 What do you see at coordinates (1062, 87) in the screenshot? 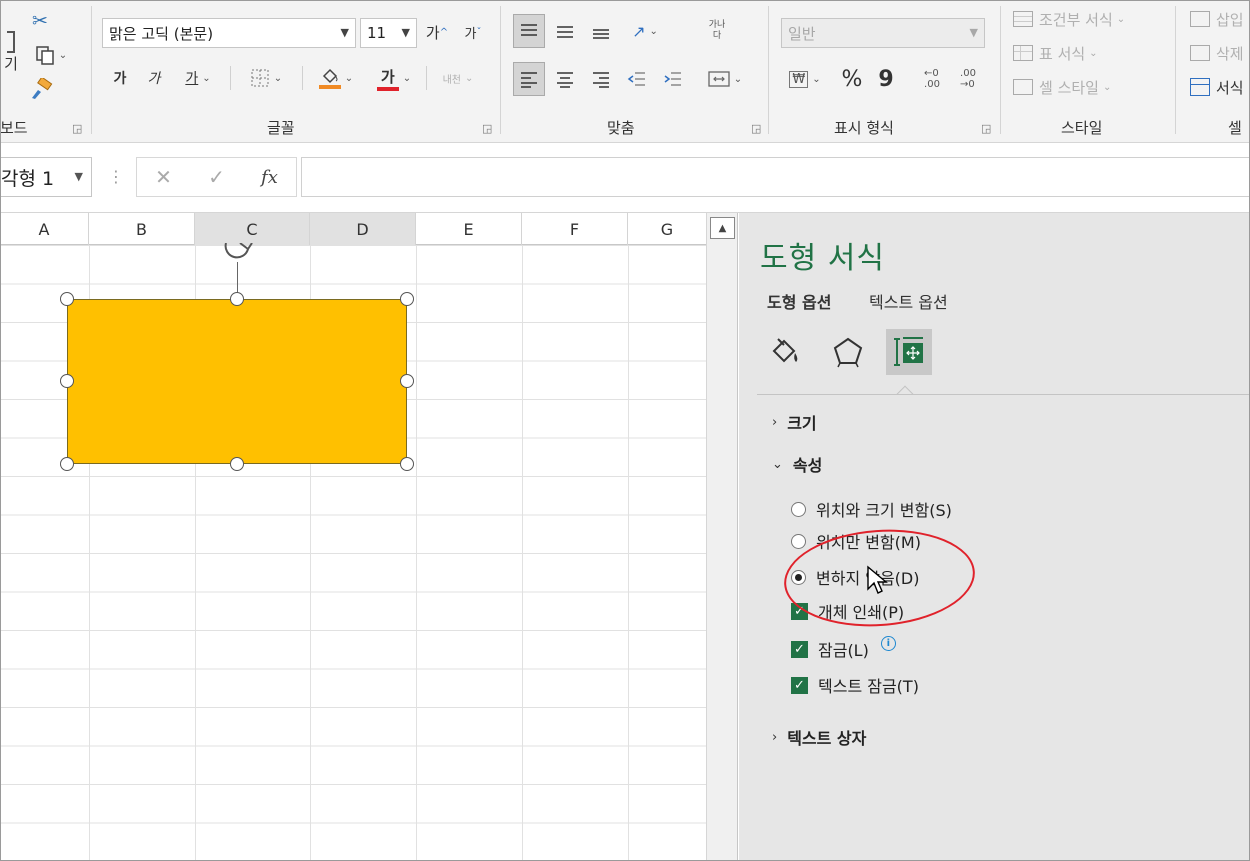
I see `cell-styles-button: 셀 스타일 ⌄` at bounding box center [1062, 87].